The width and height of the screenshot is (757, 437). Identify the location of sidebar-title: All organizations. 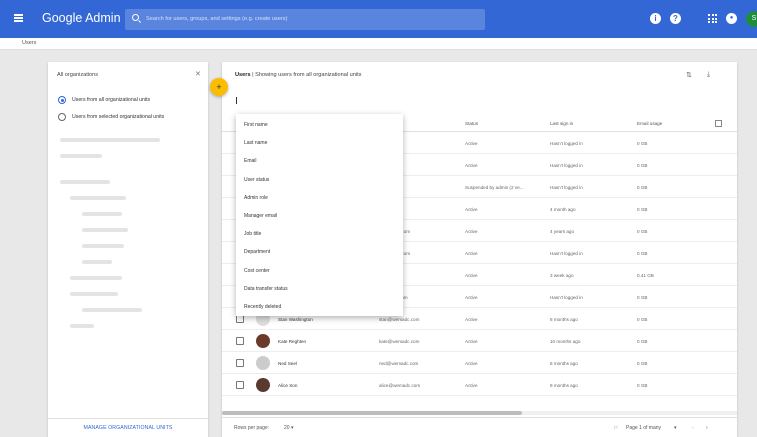
(78, 75).